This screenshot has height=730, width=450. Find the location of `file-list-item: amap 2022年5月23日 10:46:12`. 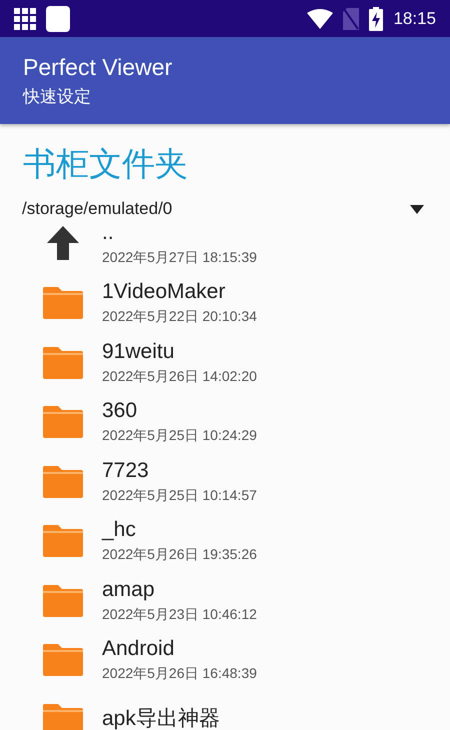

file-list-item: amap 2022年5月23日 10:46:12 is located at coordinates (225, 600).